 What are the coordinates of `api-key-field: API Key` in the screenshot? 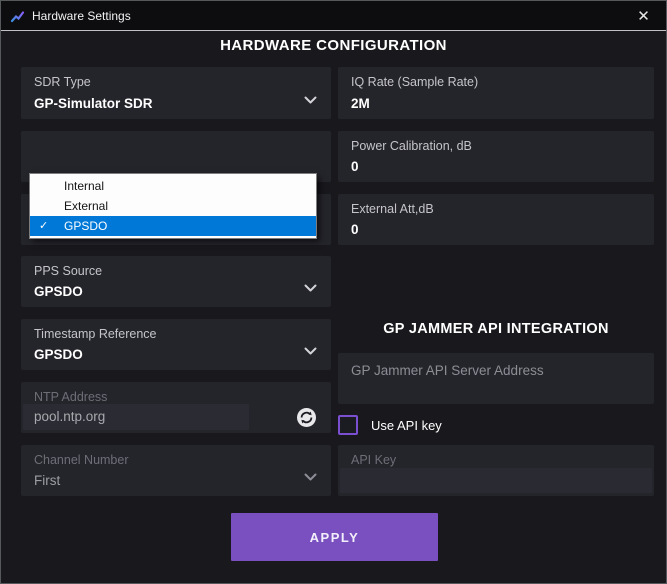 It's located at (496, 470).